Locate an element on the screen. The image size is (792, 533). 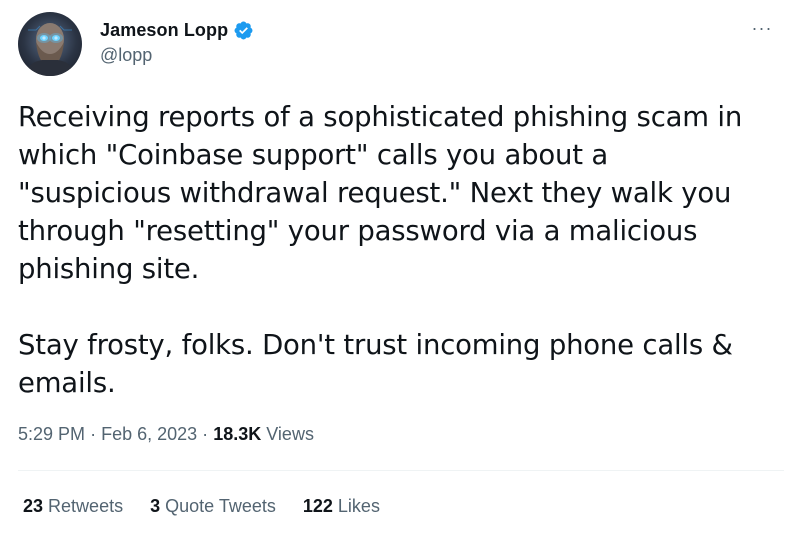
views-label: Views is located at coordinates (290, 434).